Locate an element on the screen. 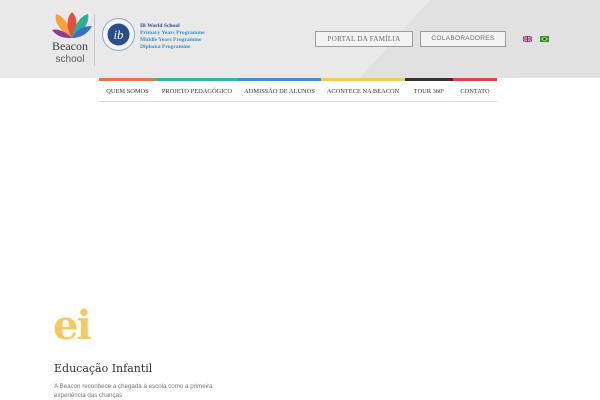 Image resolution: width=600 pixels, height=400 pixels. ib-line: Diploma Programme is located at coordinates (165, 47).